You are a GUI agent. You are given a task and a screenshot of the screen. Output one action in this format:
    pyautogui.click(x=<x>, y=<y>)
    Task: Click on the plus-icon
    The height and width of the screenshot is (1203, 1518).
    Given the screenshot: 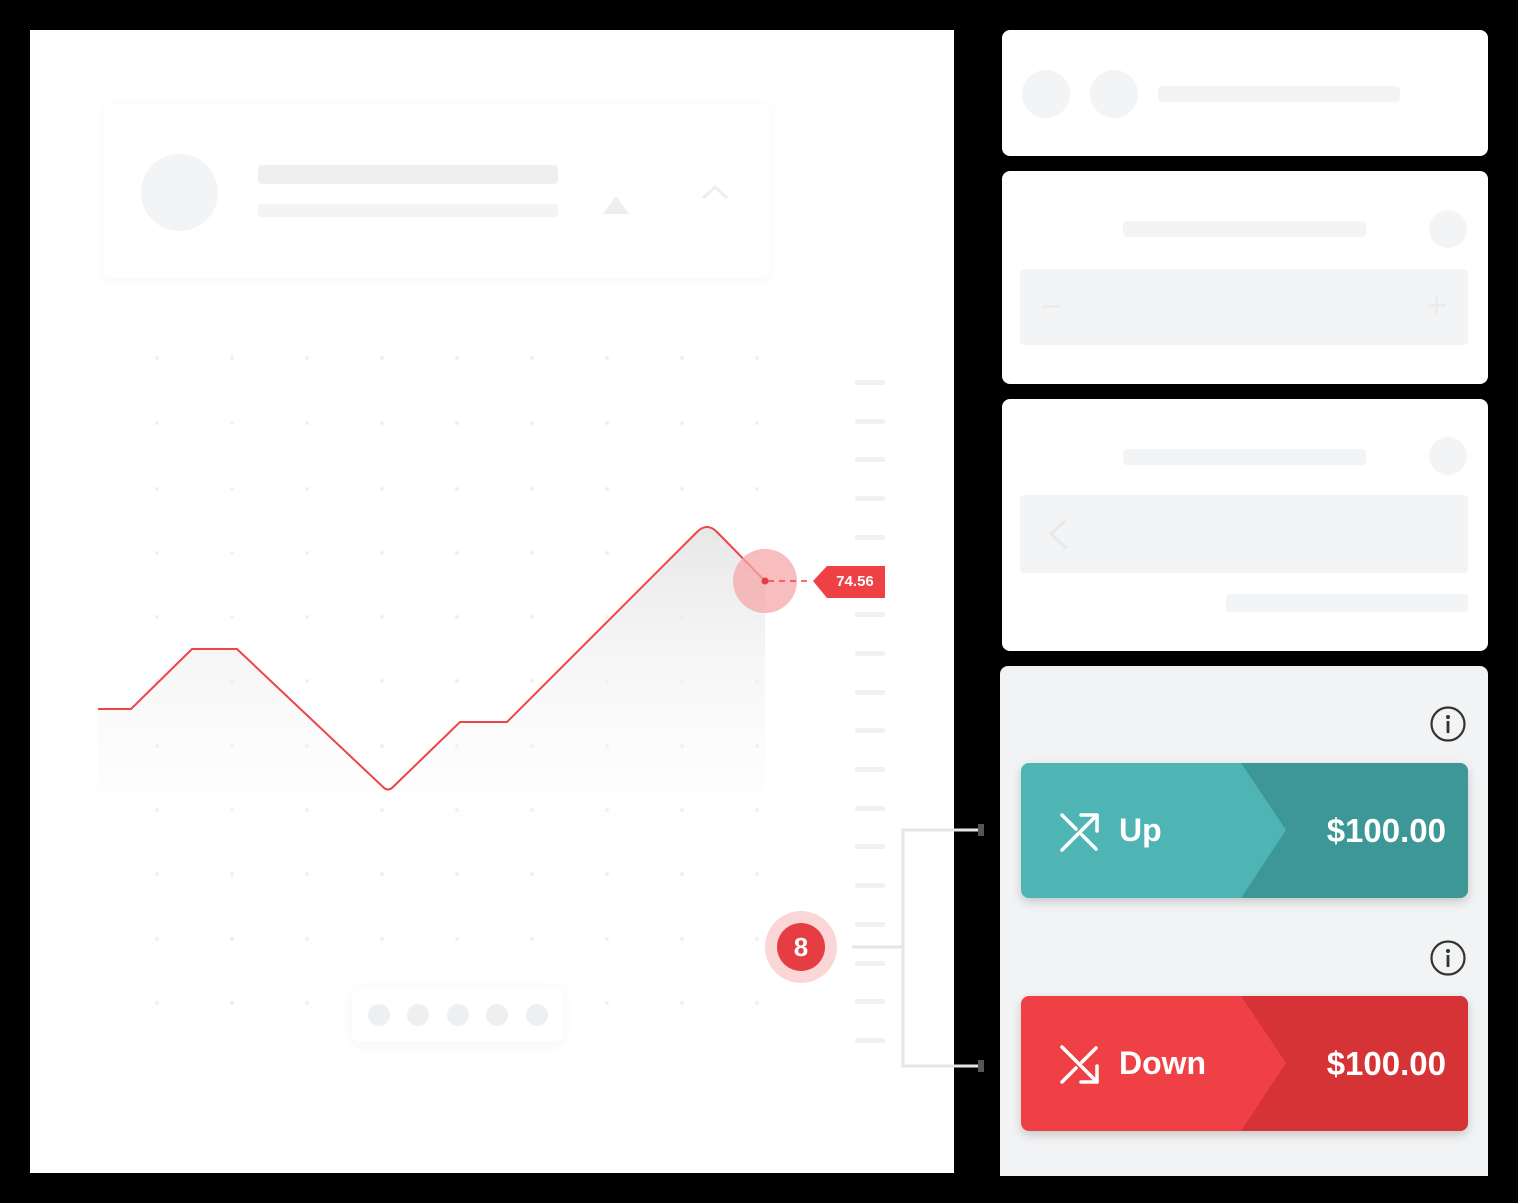 What is the action you would take?
    pyautogui.click(x=1437, y=306)
    